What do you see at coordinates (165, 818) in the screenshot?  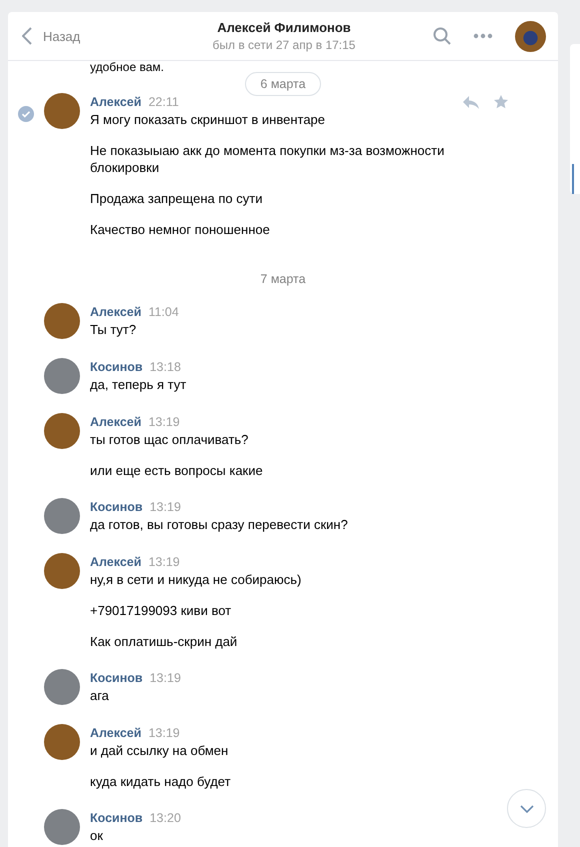 I see `message-time: 13:20` at bounding box center [165, 818].